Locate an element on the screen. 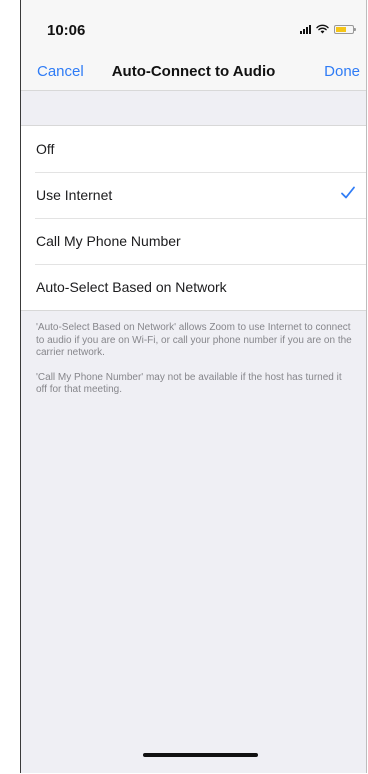  status-icons is located at coordinates (328, 29).